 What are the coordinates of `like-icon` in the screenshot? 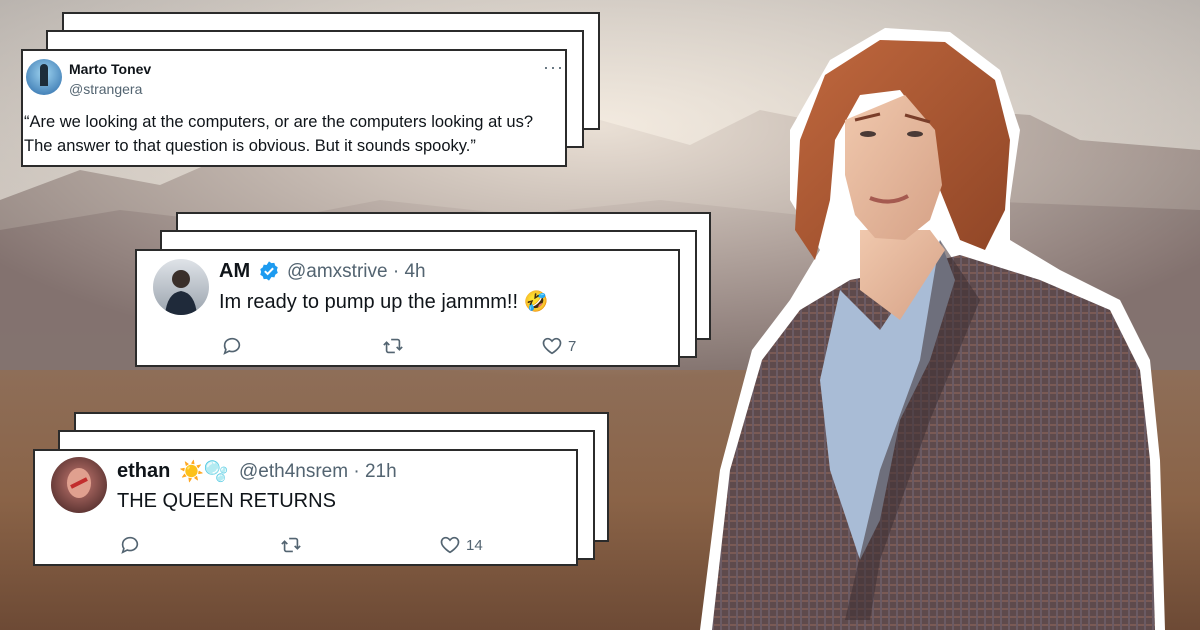 It's located at (450, 545).